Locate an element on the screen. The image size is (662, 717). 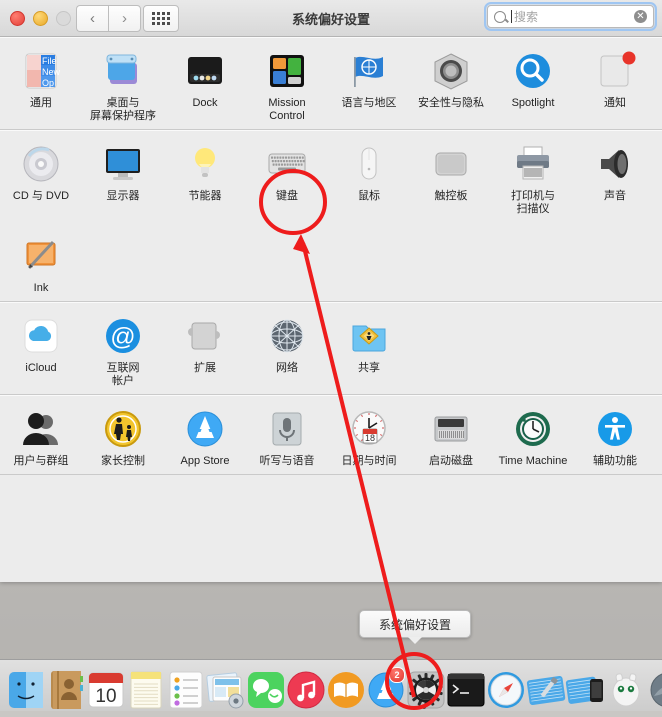
pref-item-startup-disk: 启动磁盘 is located at coordinates (451, 436).